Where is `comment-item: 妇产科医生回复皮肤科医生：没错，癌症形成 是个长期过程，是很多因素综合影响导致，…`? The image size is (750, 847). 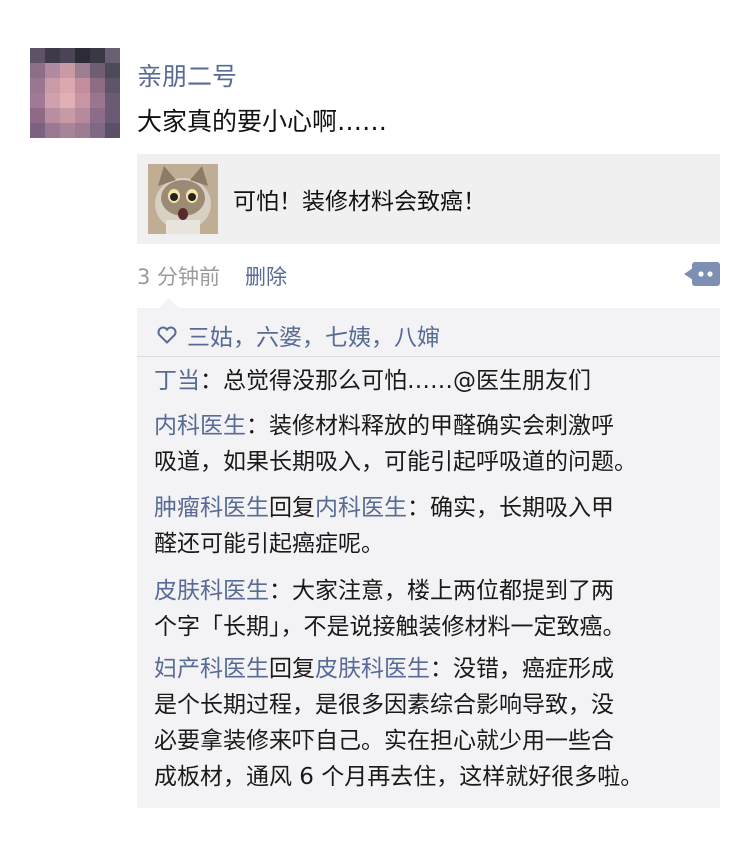 comment-item: 妇产科医生回复皮肤科医生：没错，癌症形成 是个长期过程，是很多因素综合影响导致，… is located at coordinates (434, 723).